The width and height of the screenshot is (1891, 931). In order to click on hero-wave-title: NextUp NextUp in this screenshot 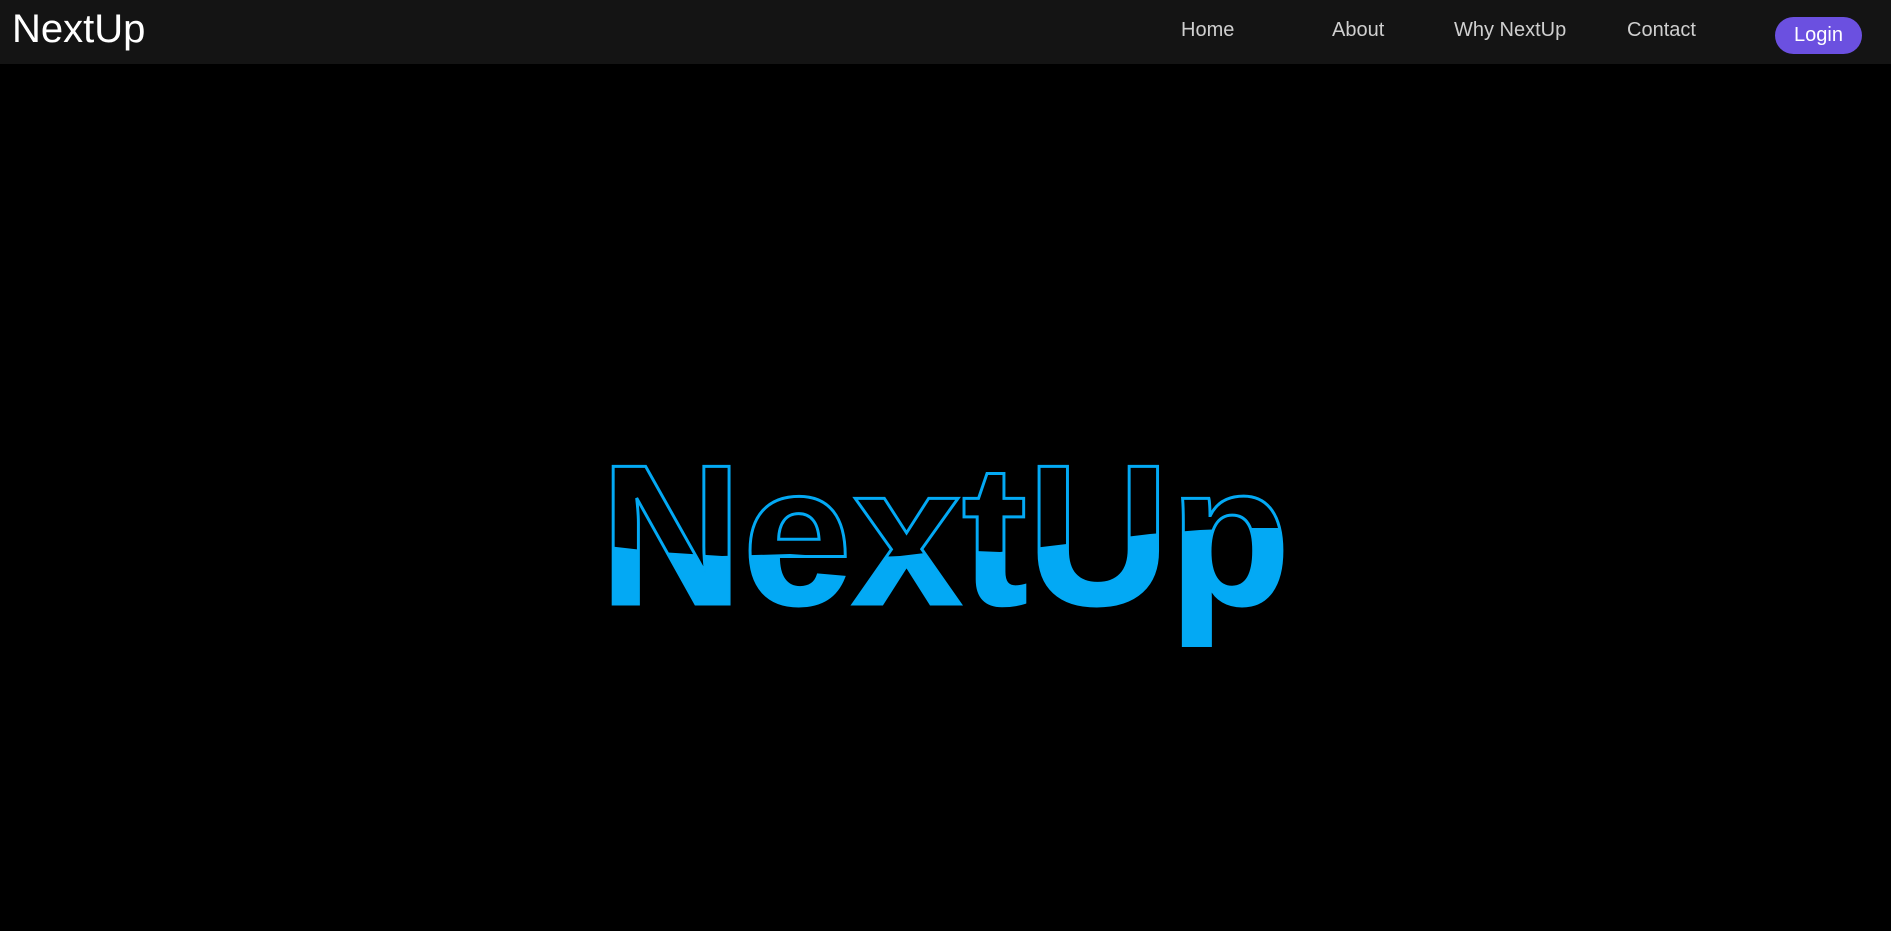, I will do `click(945, 536)`.